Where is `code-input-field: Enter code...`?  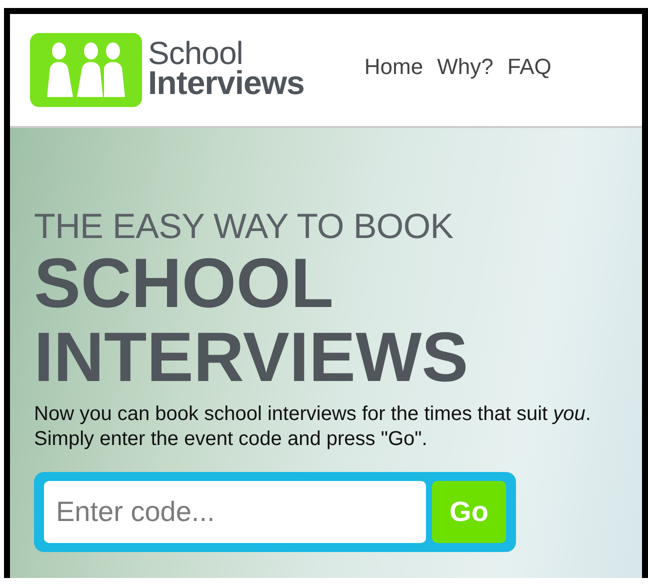
code-input-field: Enter code... is located at coordinates (235, 512).